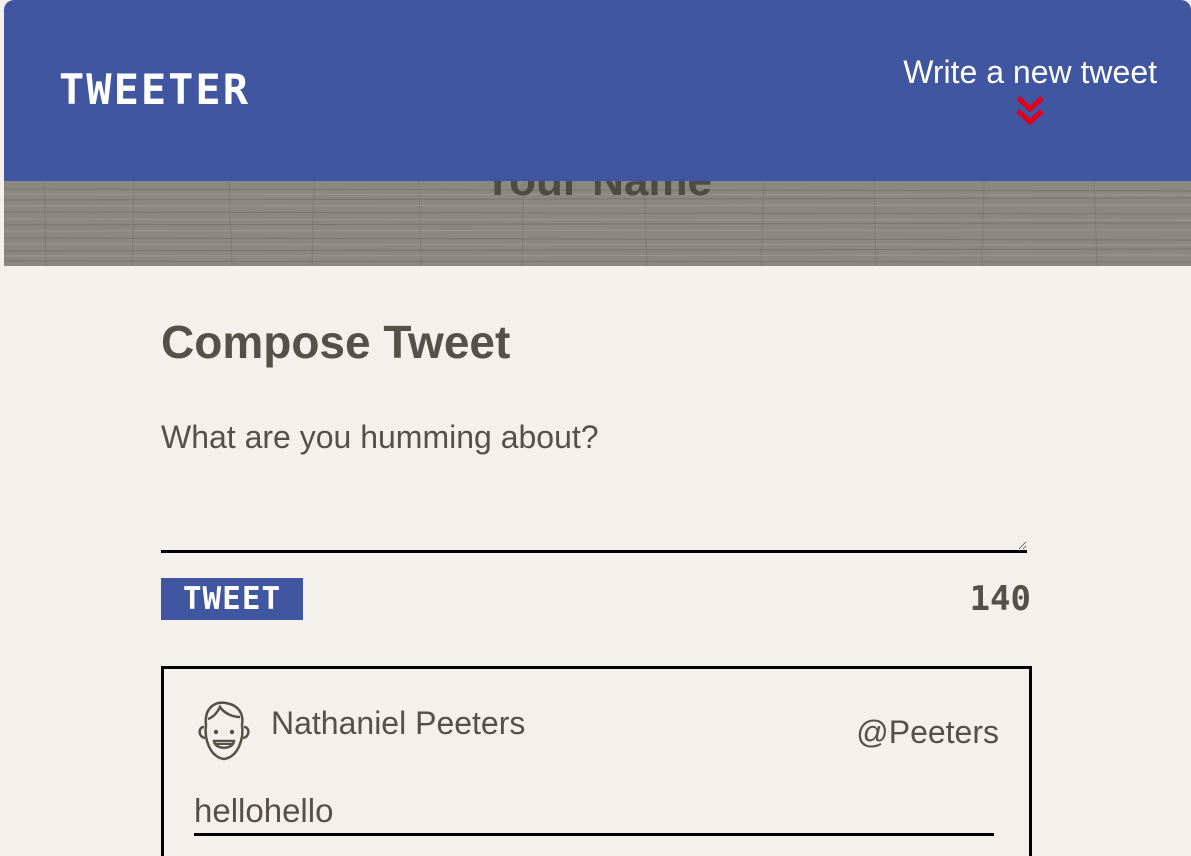 This screenshot has height=856, width=1191. What do you see at coordinates (927, 732) in the screenshot?
I see `tweet-author-handle: @Peeters` at bounding box center [927, 732].